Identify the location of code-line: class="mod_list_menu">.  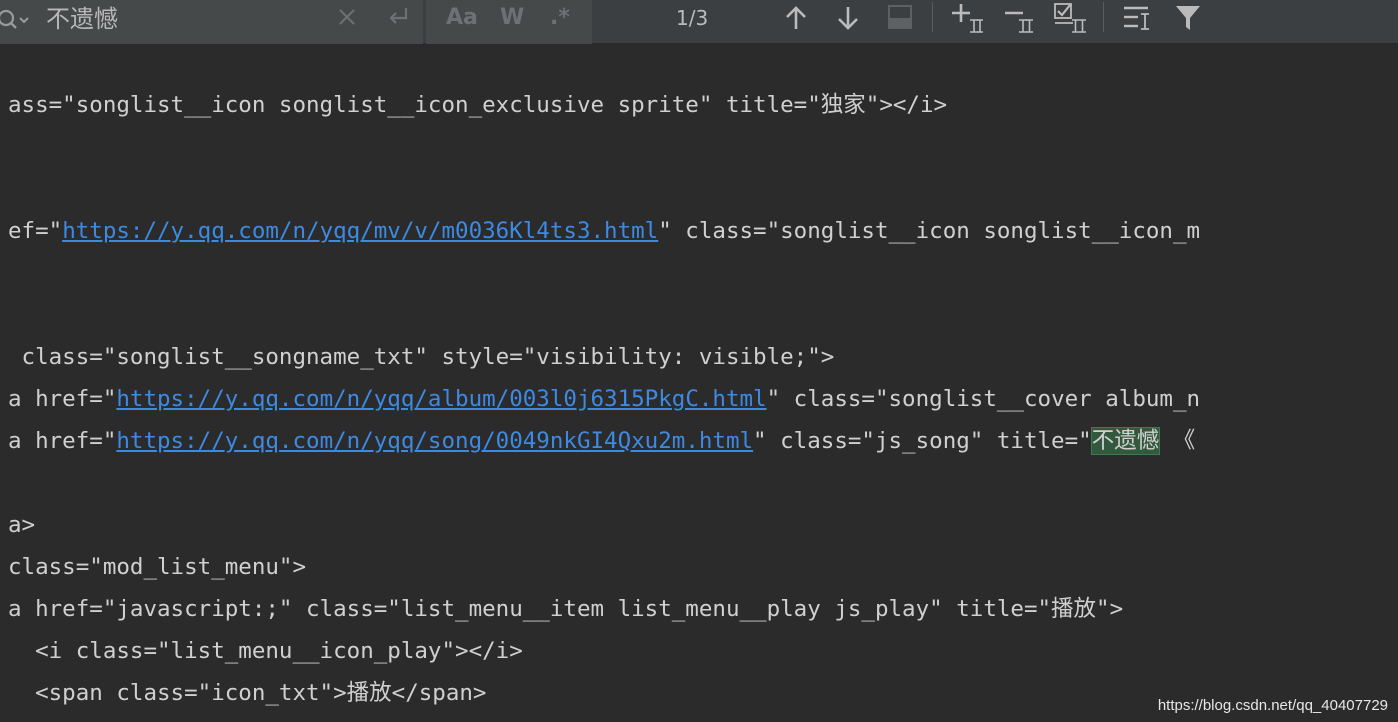
(157, 567).